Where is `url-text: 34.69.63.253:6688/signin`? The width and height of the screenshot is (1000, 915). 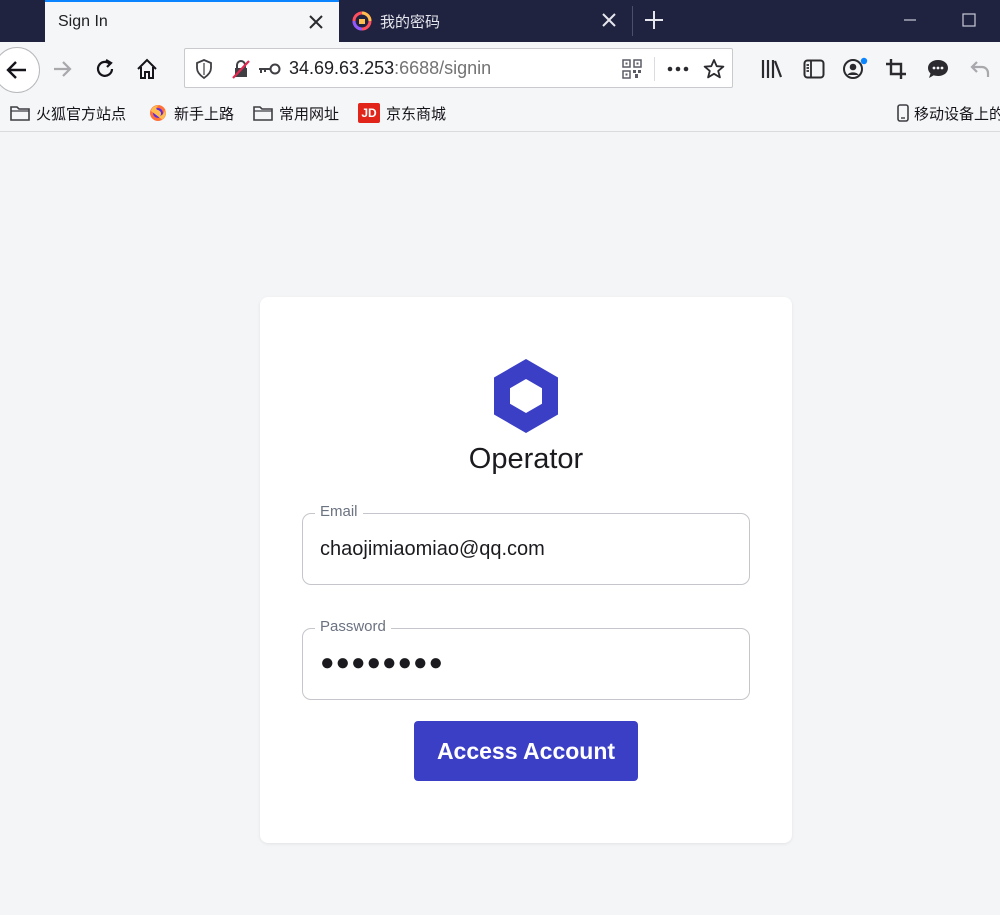
url-text: 34.69.63.253:6688/signin is located at coordinates (390, 68).